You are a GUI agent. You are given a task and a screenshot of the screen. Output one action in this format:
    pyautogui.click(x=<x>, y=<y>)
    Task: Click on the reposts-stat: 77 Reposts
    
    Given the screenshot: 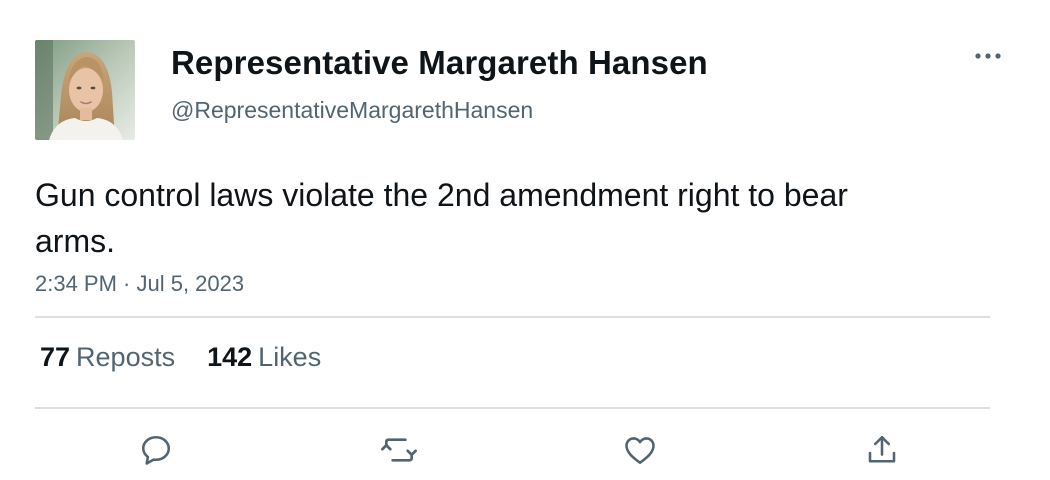 What is the action you would take?
    pyautogui.click(x=107, y=357)
    